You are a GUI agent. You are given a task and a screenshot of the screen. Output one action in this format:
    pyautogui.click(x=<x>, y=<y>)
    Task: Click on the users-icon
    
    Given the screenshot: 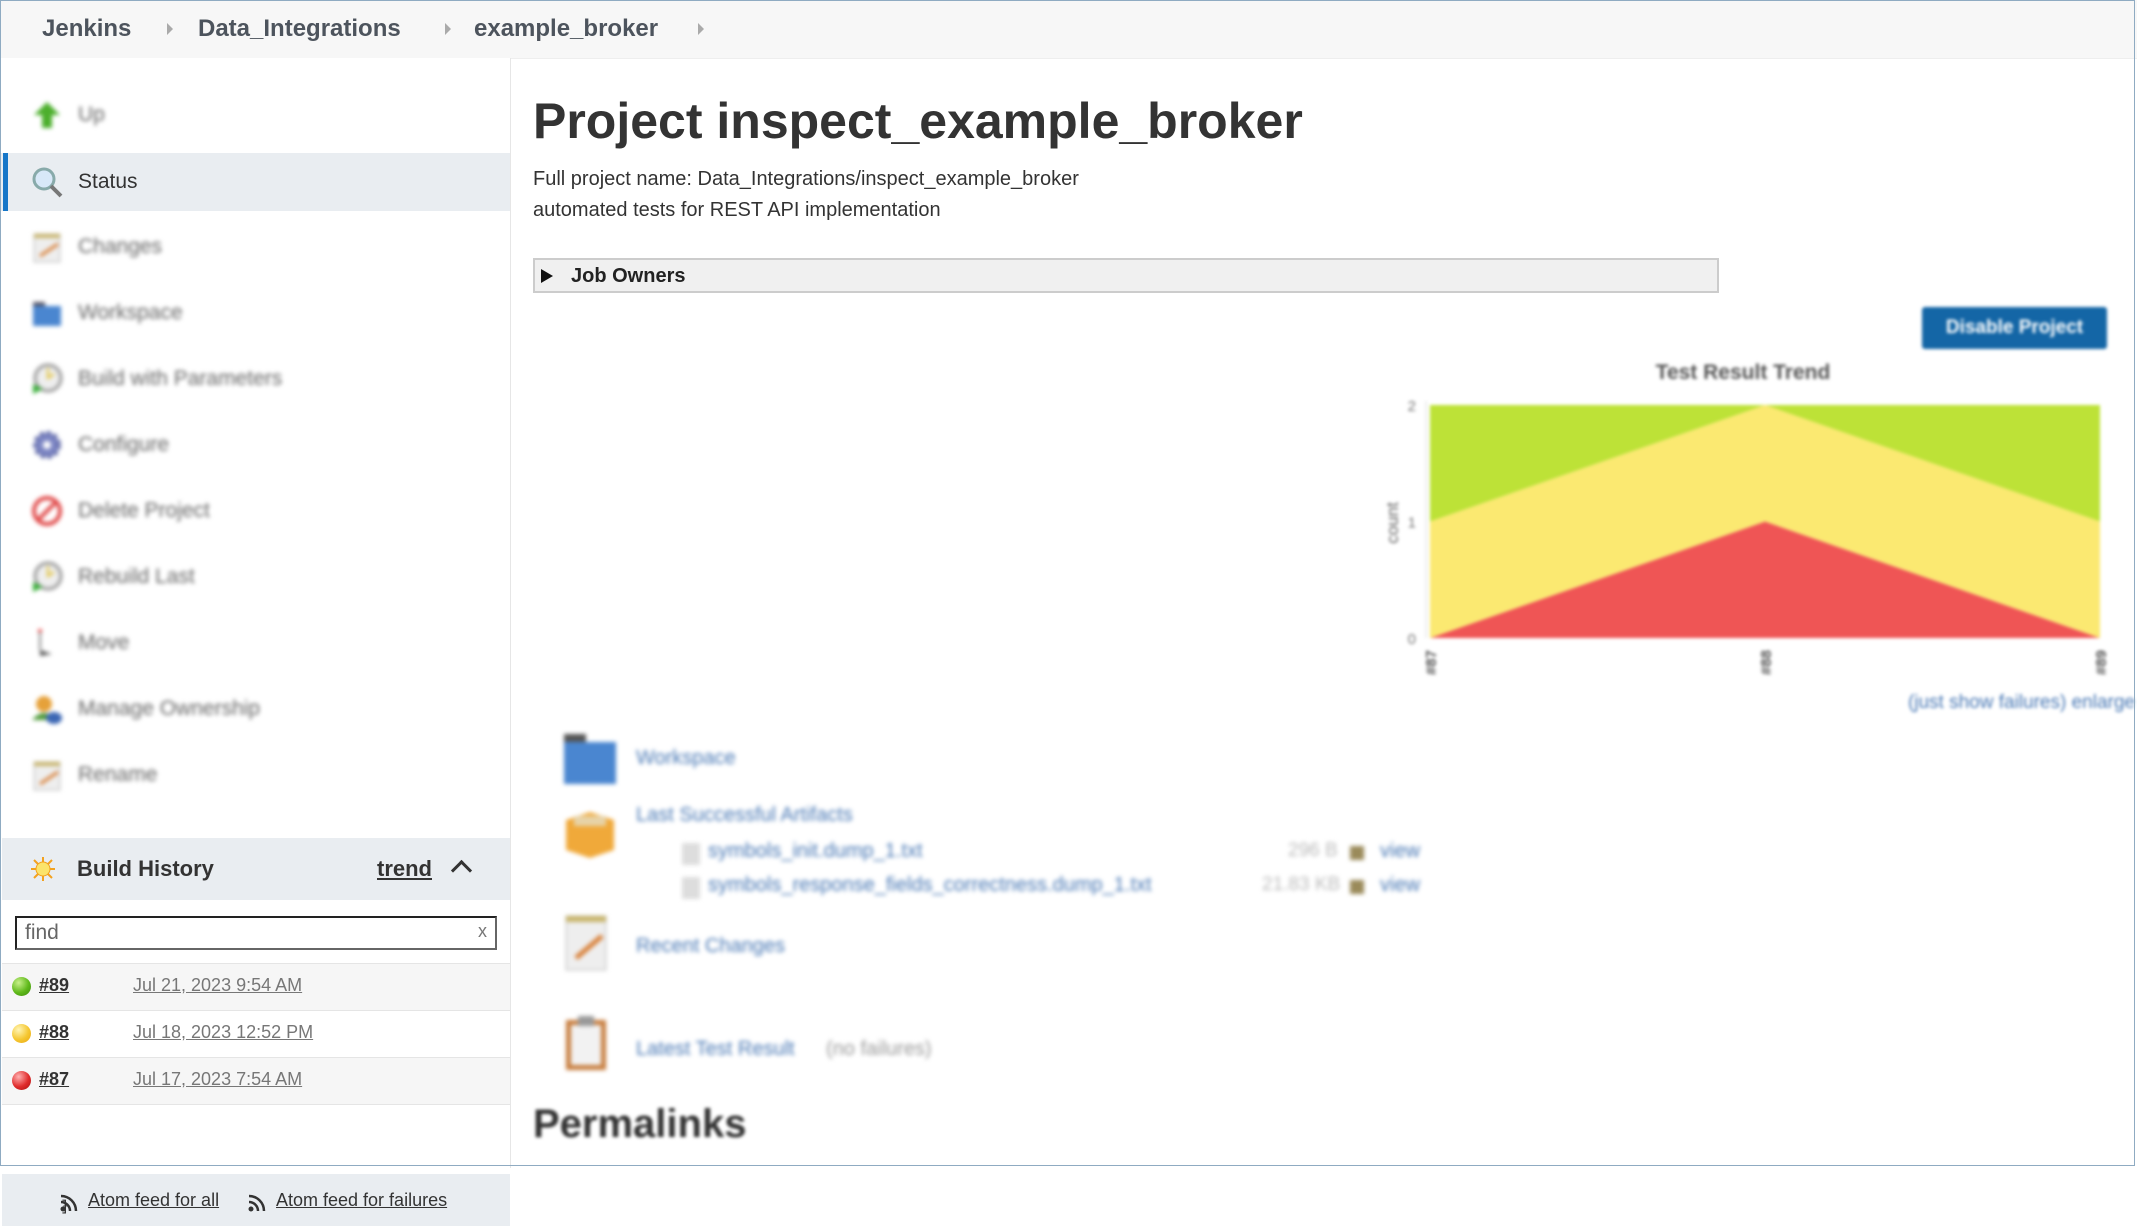 What is the action you would take?
    pyautogui.click(x=47, y=710)
    